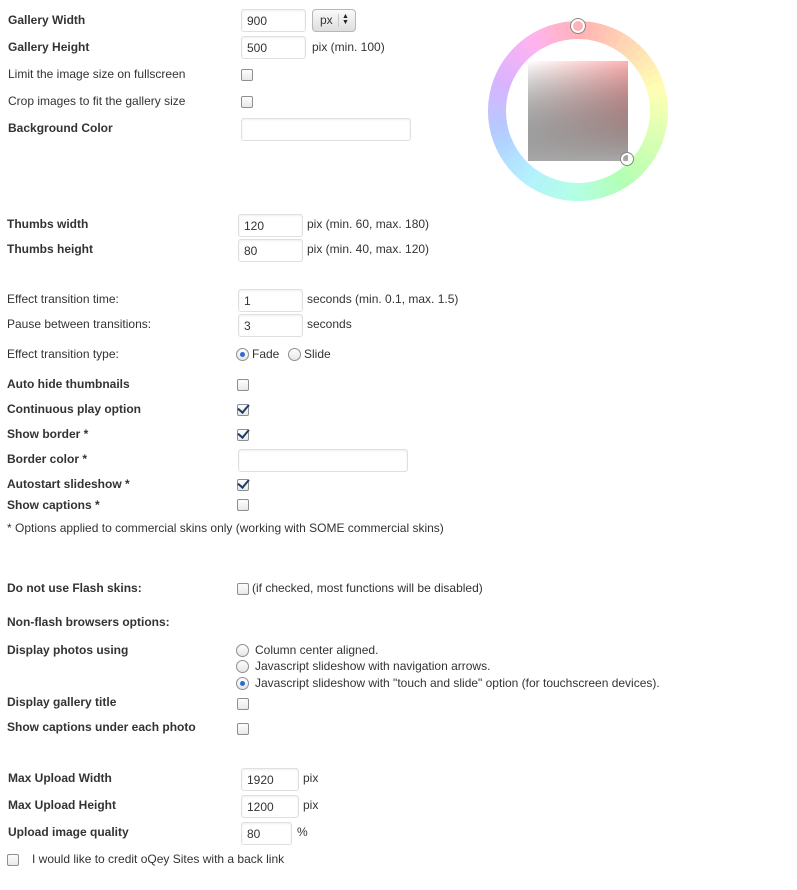 Image resolution: width=797 pixels, height=890 pixels. Describe the element at coordinates (243, 589) in the screenshot. I see `no-flash-checkbox` at that location.